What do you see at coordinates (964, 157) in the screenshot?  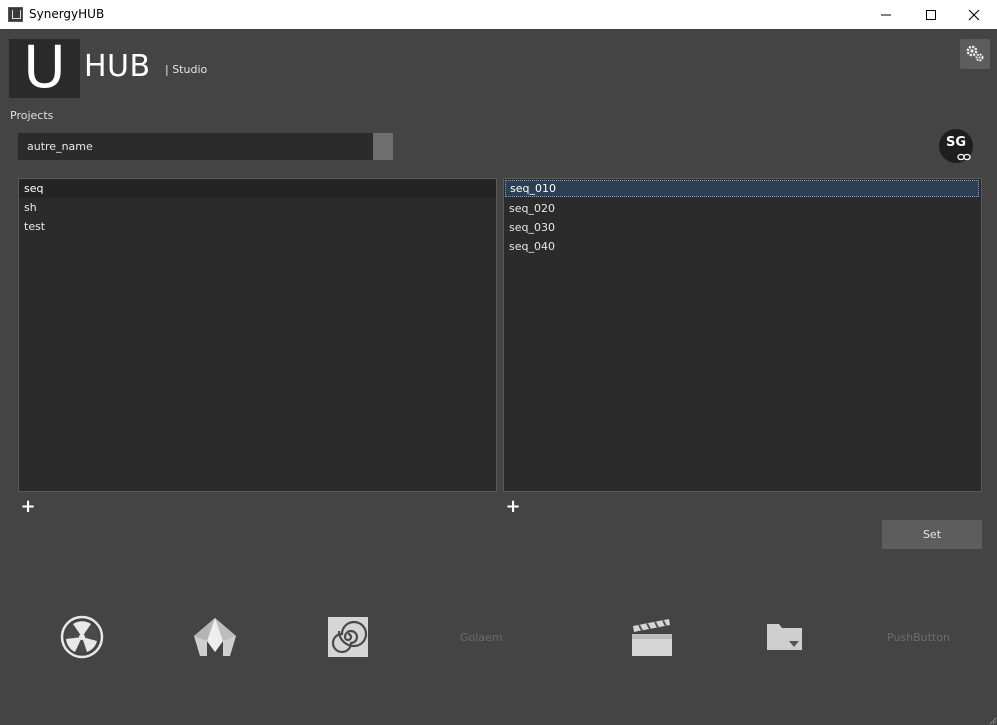 I see `shotgun-link-icon` at bounding box center [964, 157].